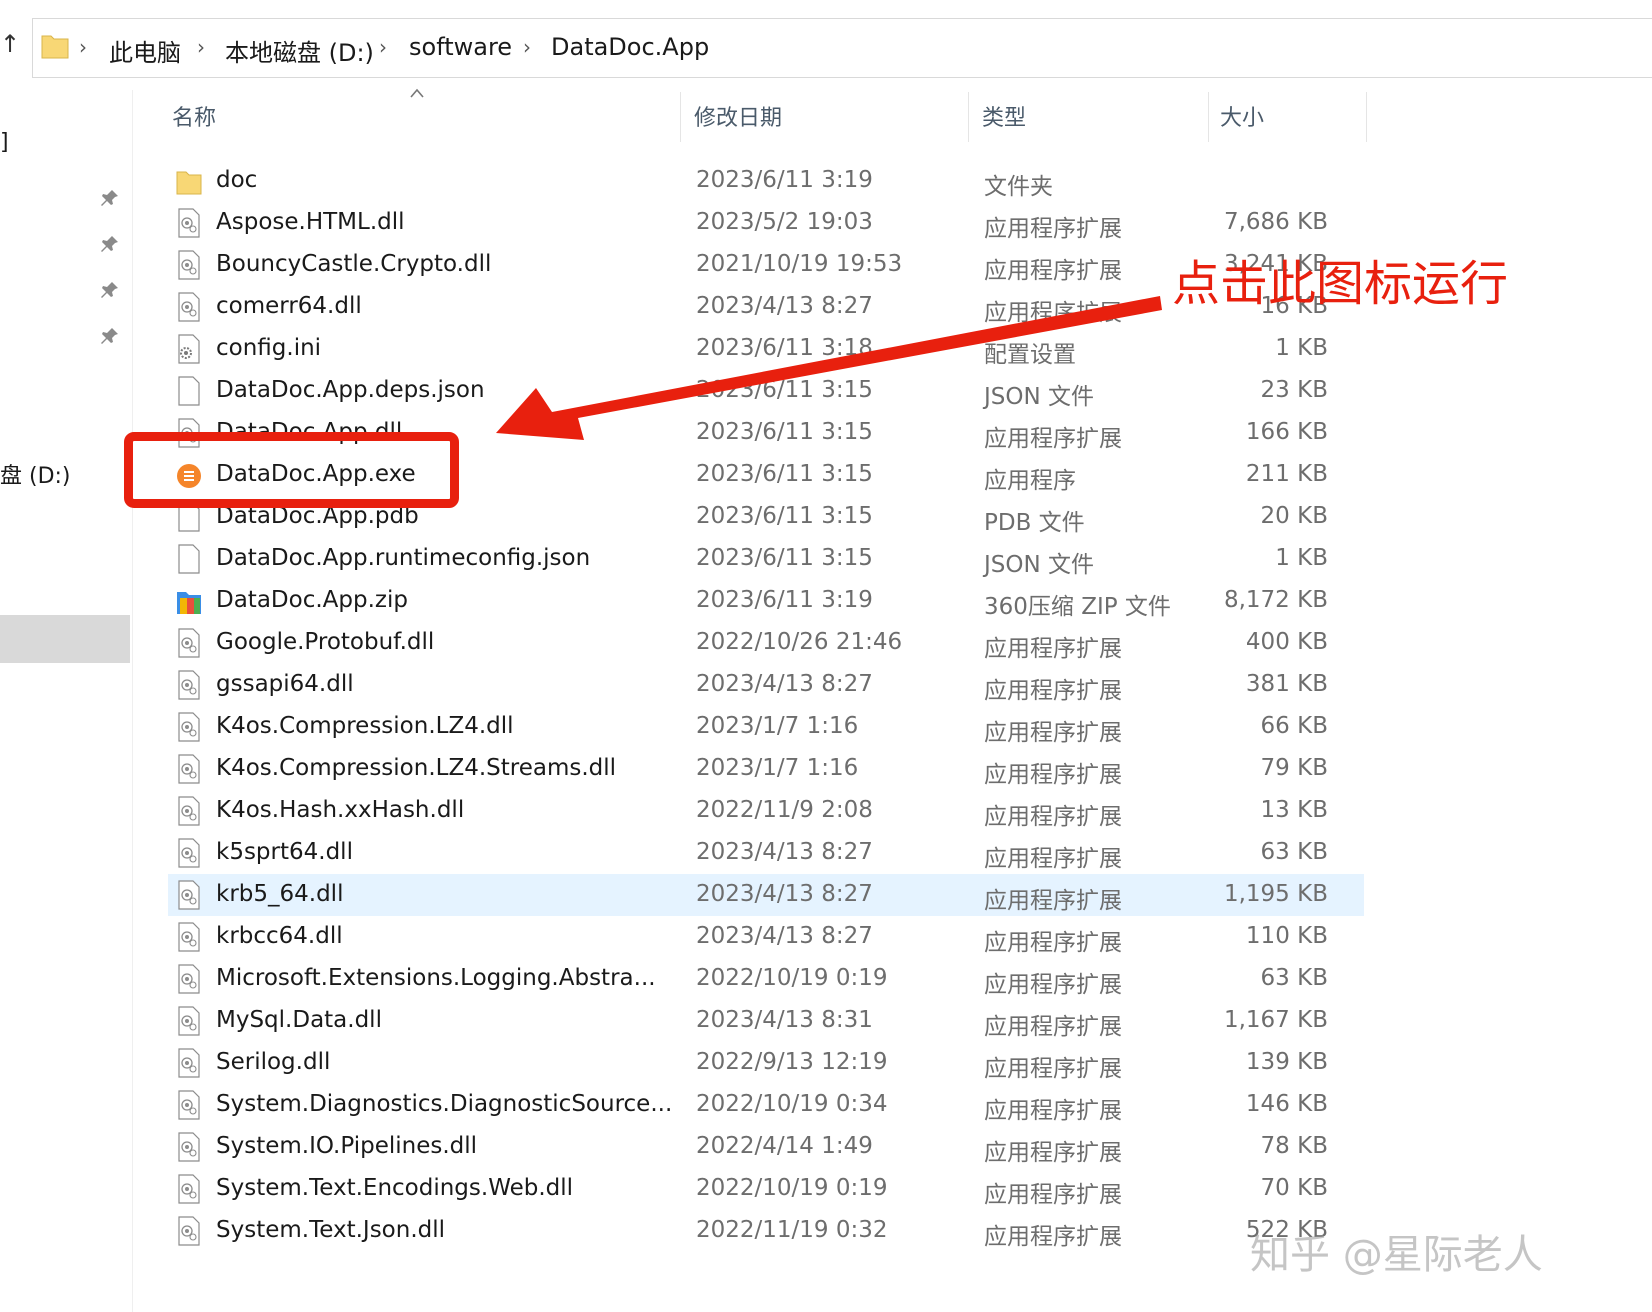  I want to click on file-date: 2023/5/2 19:03, so click(784, 222).